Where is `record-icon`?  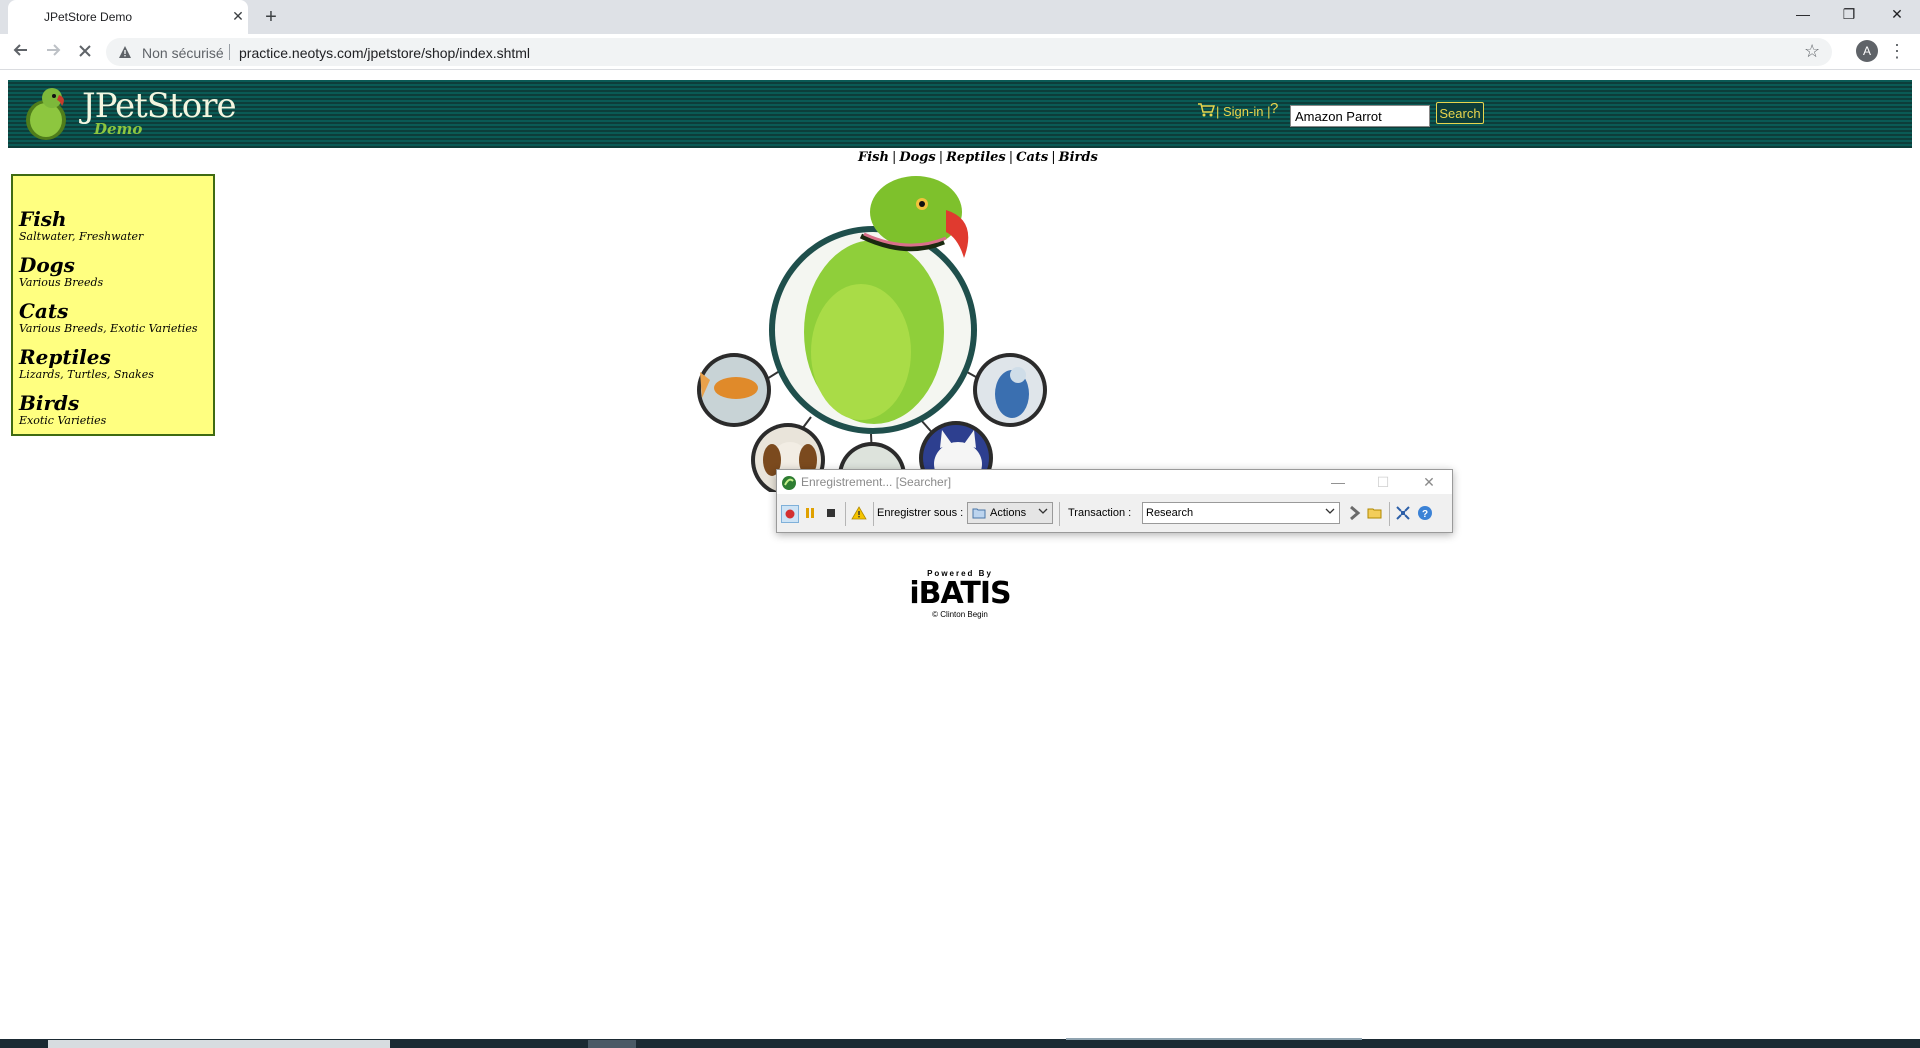 record-icon is located at coordinates (790, 514).